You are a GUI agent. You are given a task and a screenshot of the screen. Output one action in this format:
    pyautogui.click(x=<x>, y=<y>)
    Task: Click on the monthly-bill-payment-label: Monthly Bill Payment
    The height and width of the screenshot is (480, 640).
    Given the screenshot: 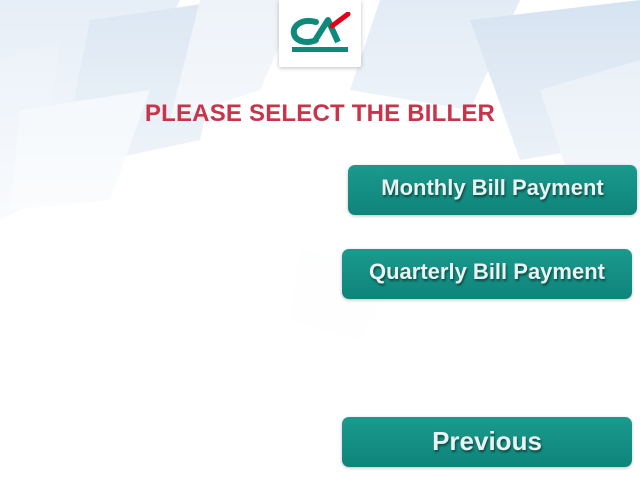 What is the action you would take?
    pyautogui.click(x=492, y=187)
    